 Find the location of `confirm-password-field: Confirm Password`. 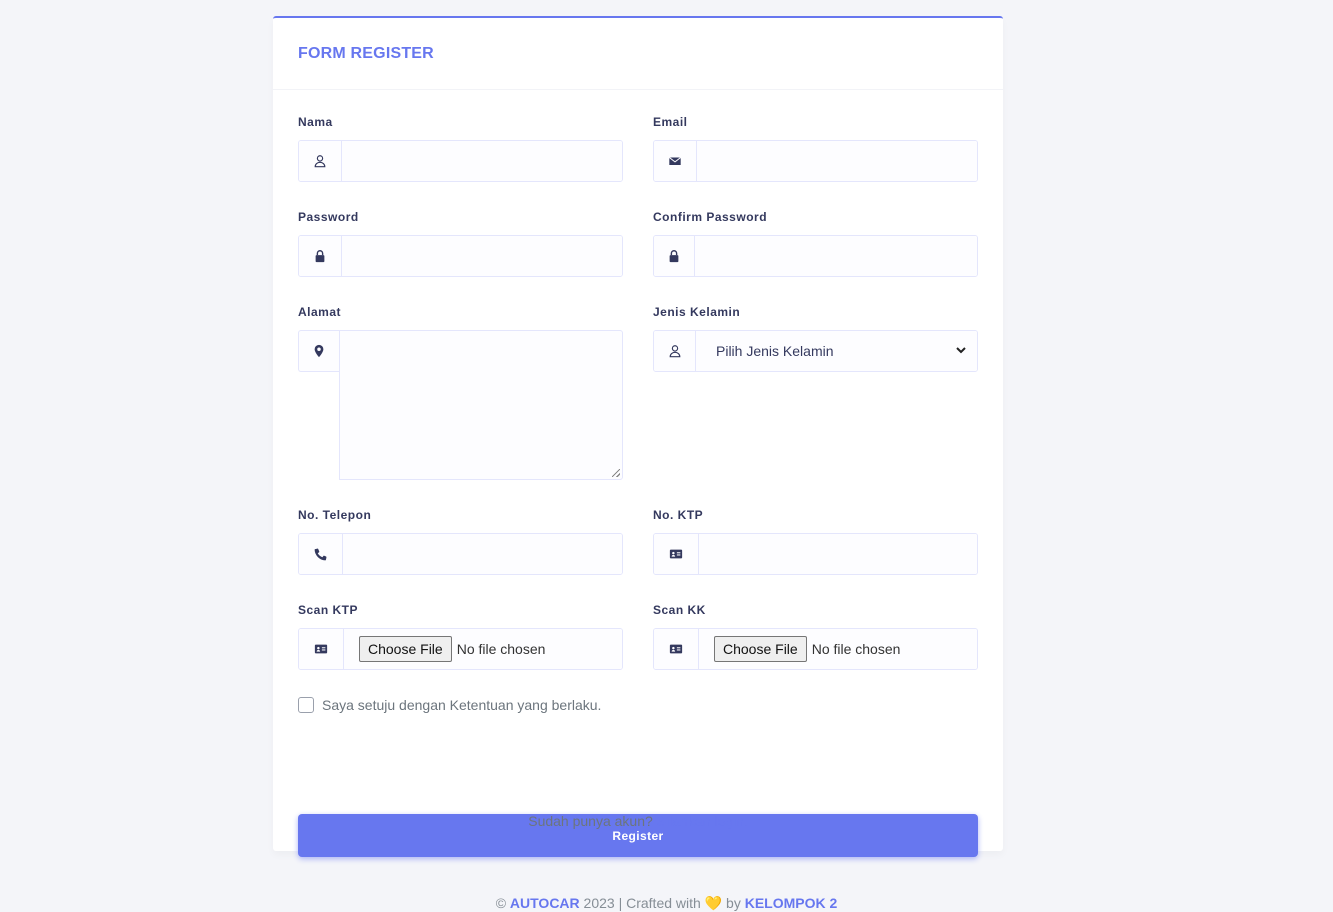

confirm-password-field: Confirm Password is located at coordinates (815, 243).